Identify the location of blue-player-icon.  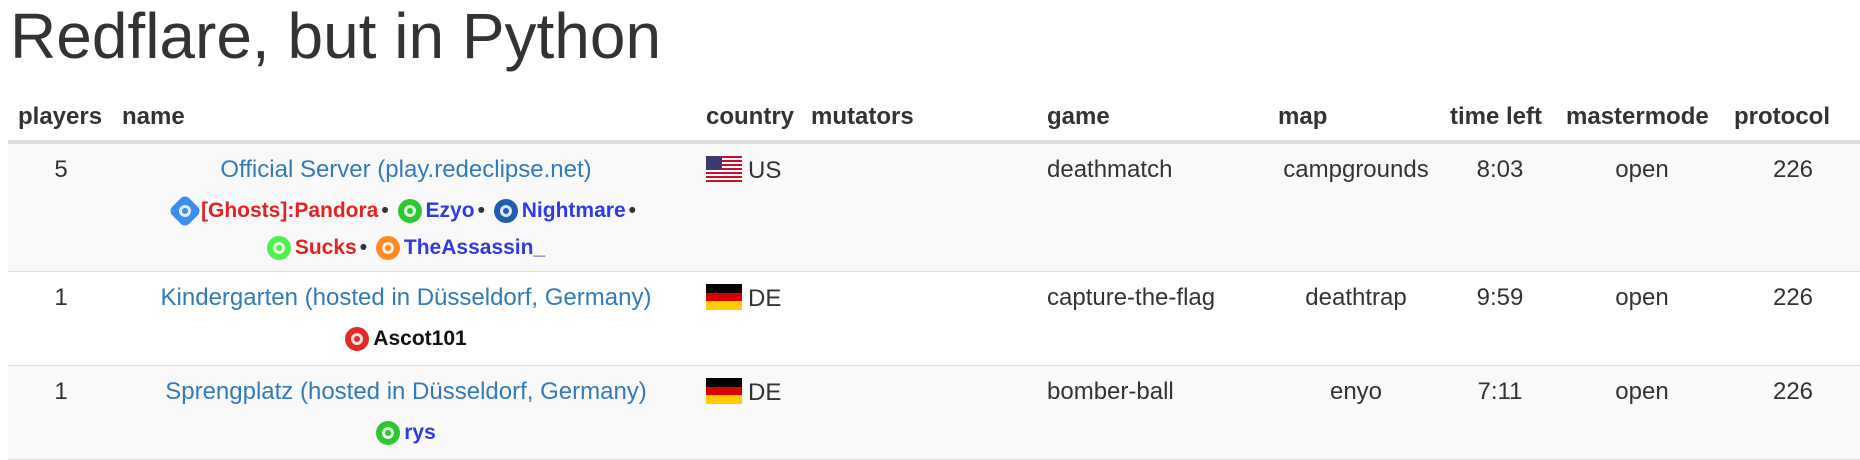
(505, 211).